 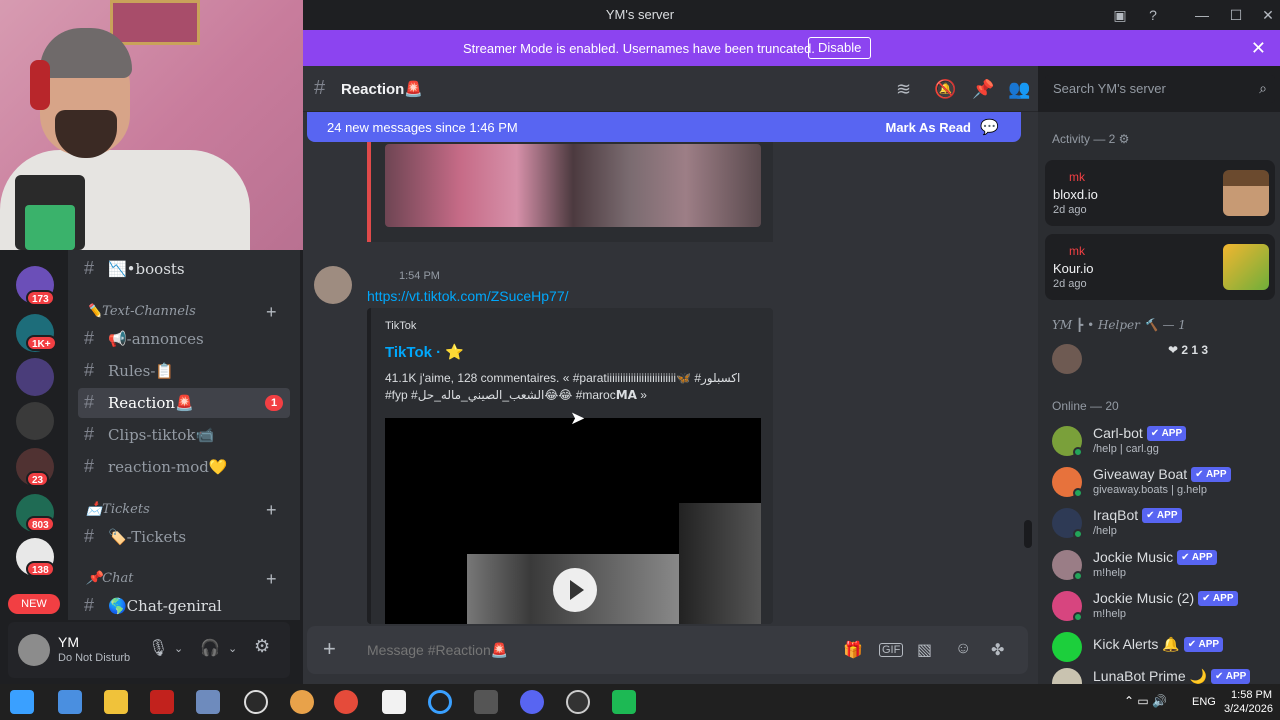 I want to click on server-badge: 138, so click(x=40, y=569).